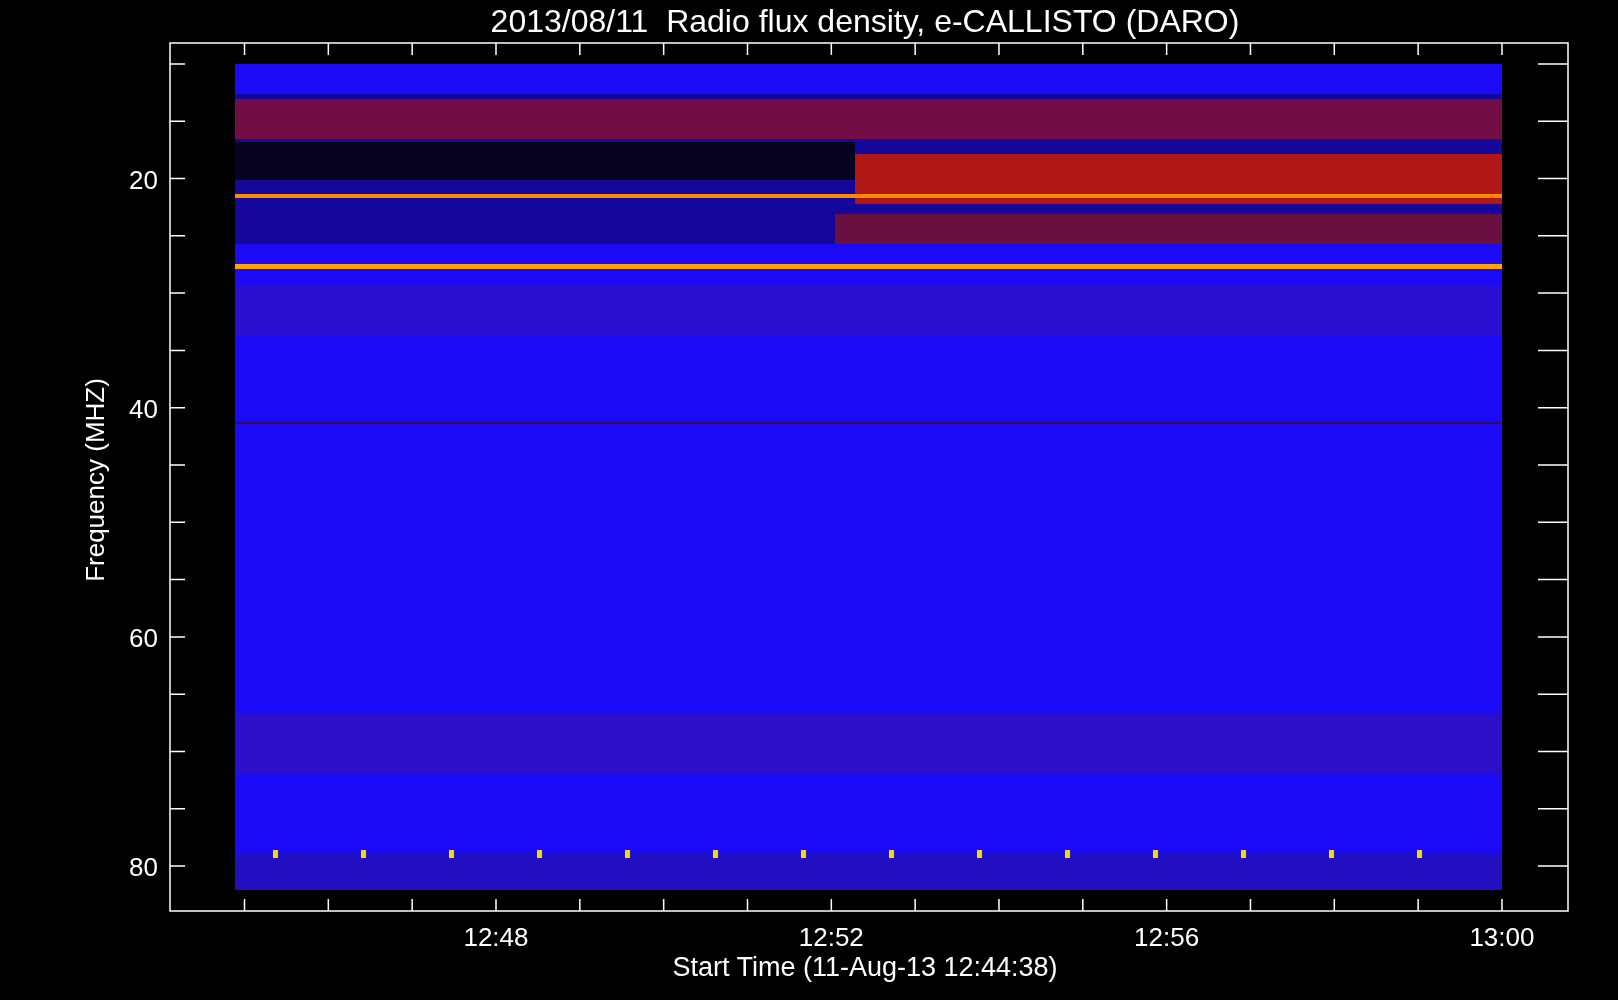 Image resolution: width=1618 pixels, height=1000 pixels. What do you see at coordinates (95, 480) in the screenshot?
I see `y-axis-label: Frequency (MHZ)` at bounding box center [95, 480].